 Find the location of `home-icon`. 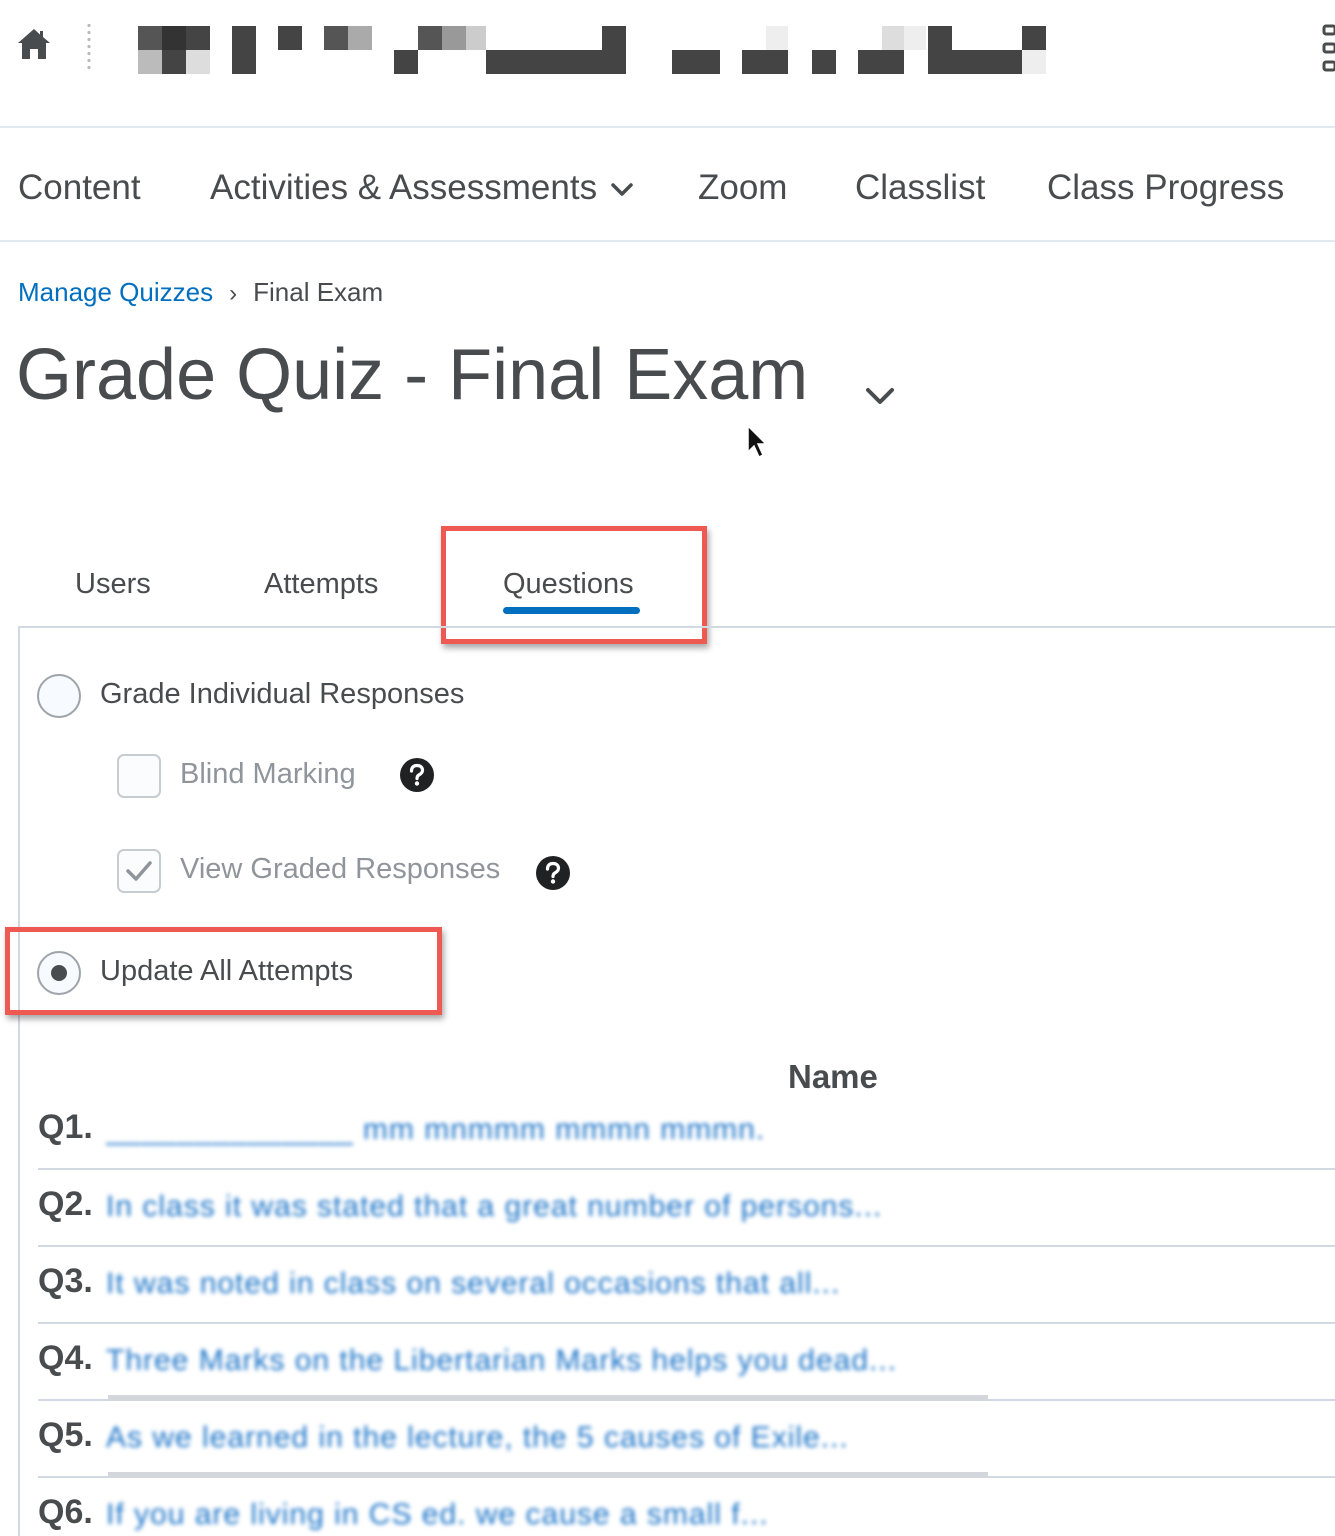

home-icon is located at coordinates (34, 44).